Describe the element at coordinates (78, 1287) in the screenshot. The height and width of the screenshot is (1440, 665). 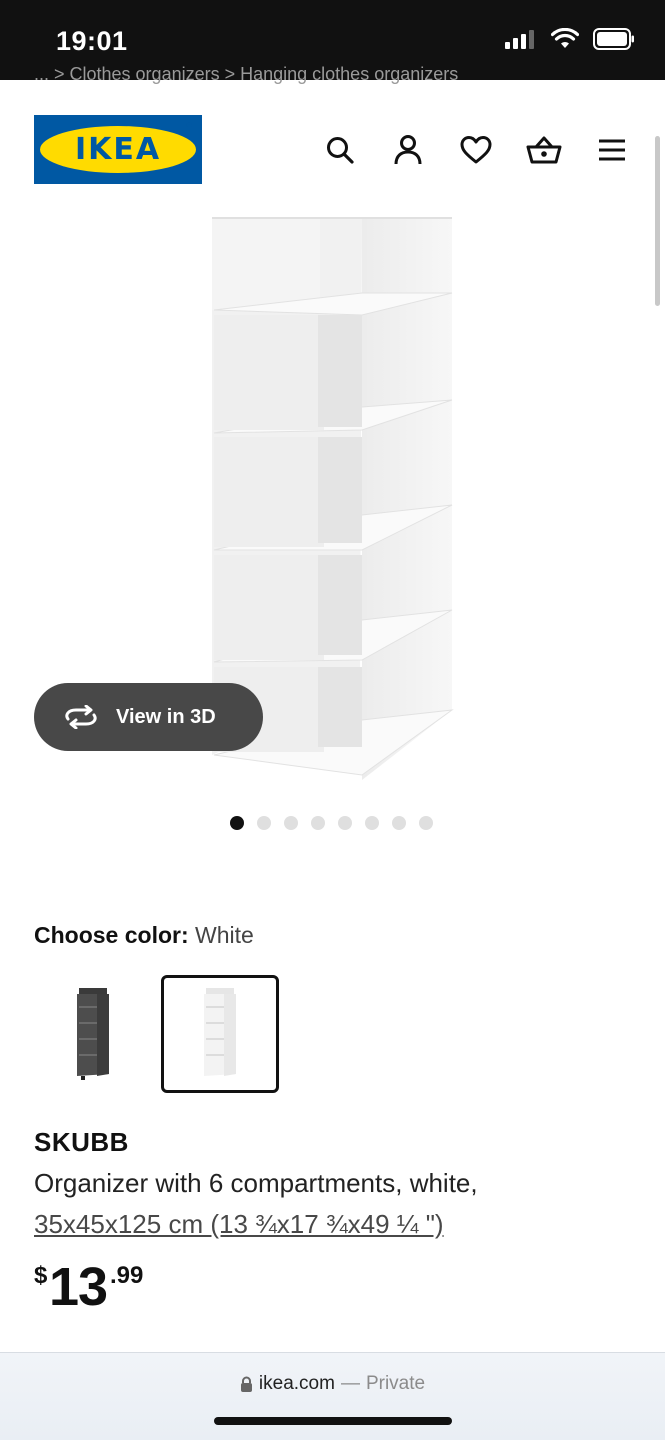
I see `price-integer: 13` at that location.